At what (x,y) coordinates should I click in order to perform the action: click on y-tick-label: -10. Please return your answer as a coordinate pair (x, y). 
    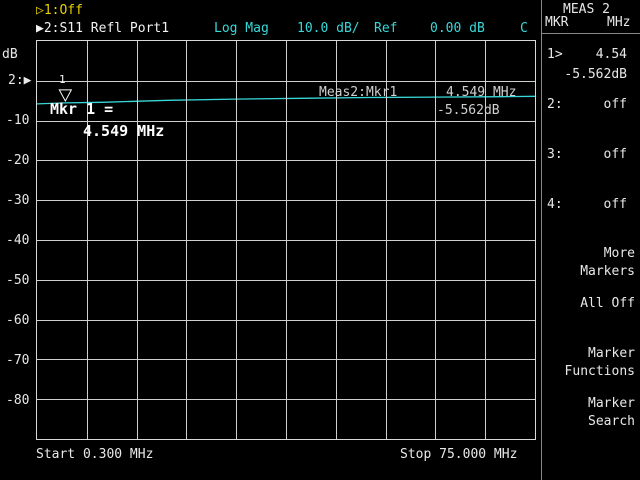
    Looking at the image, I should click on (18, 120).